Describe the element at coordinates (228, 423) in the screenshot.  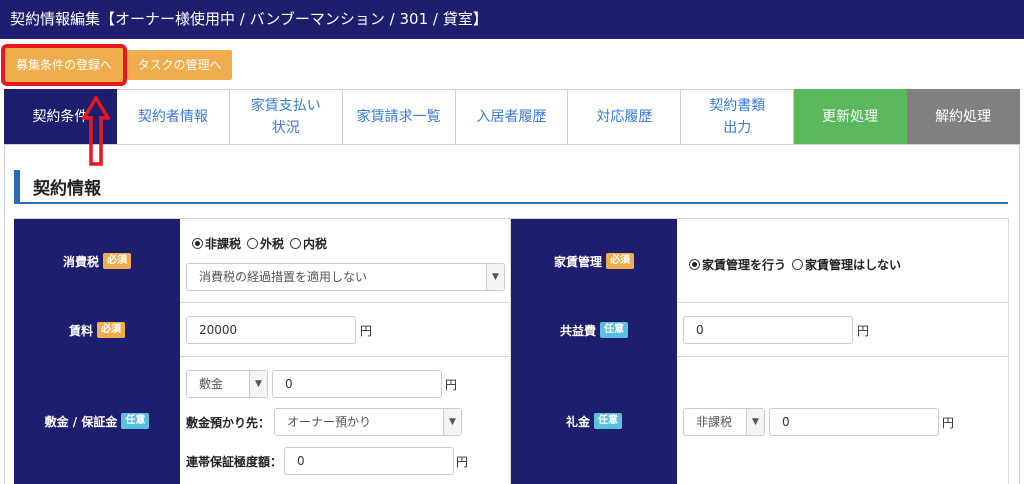
I see `deposit-holder-label: 敷金預かり先：` at that location.